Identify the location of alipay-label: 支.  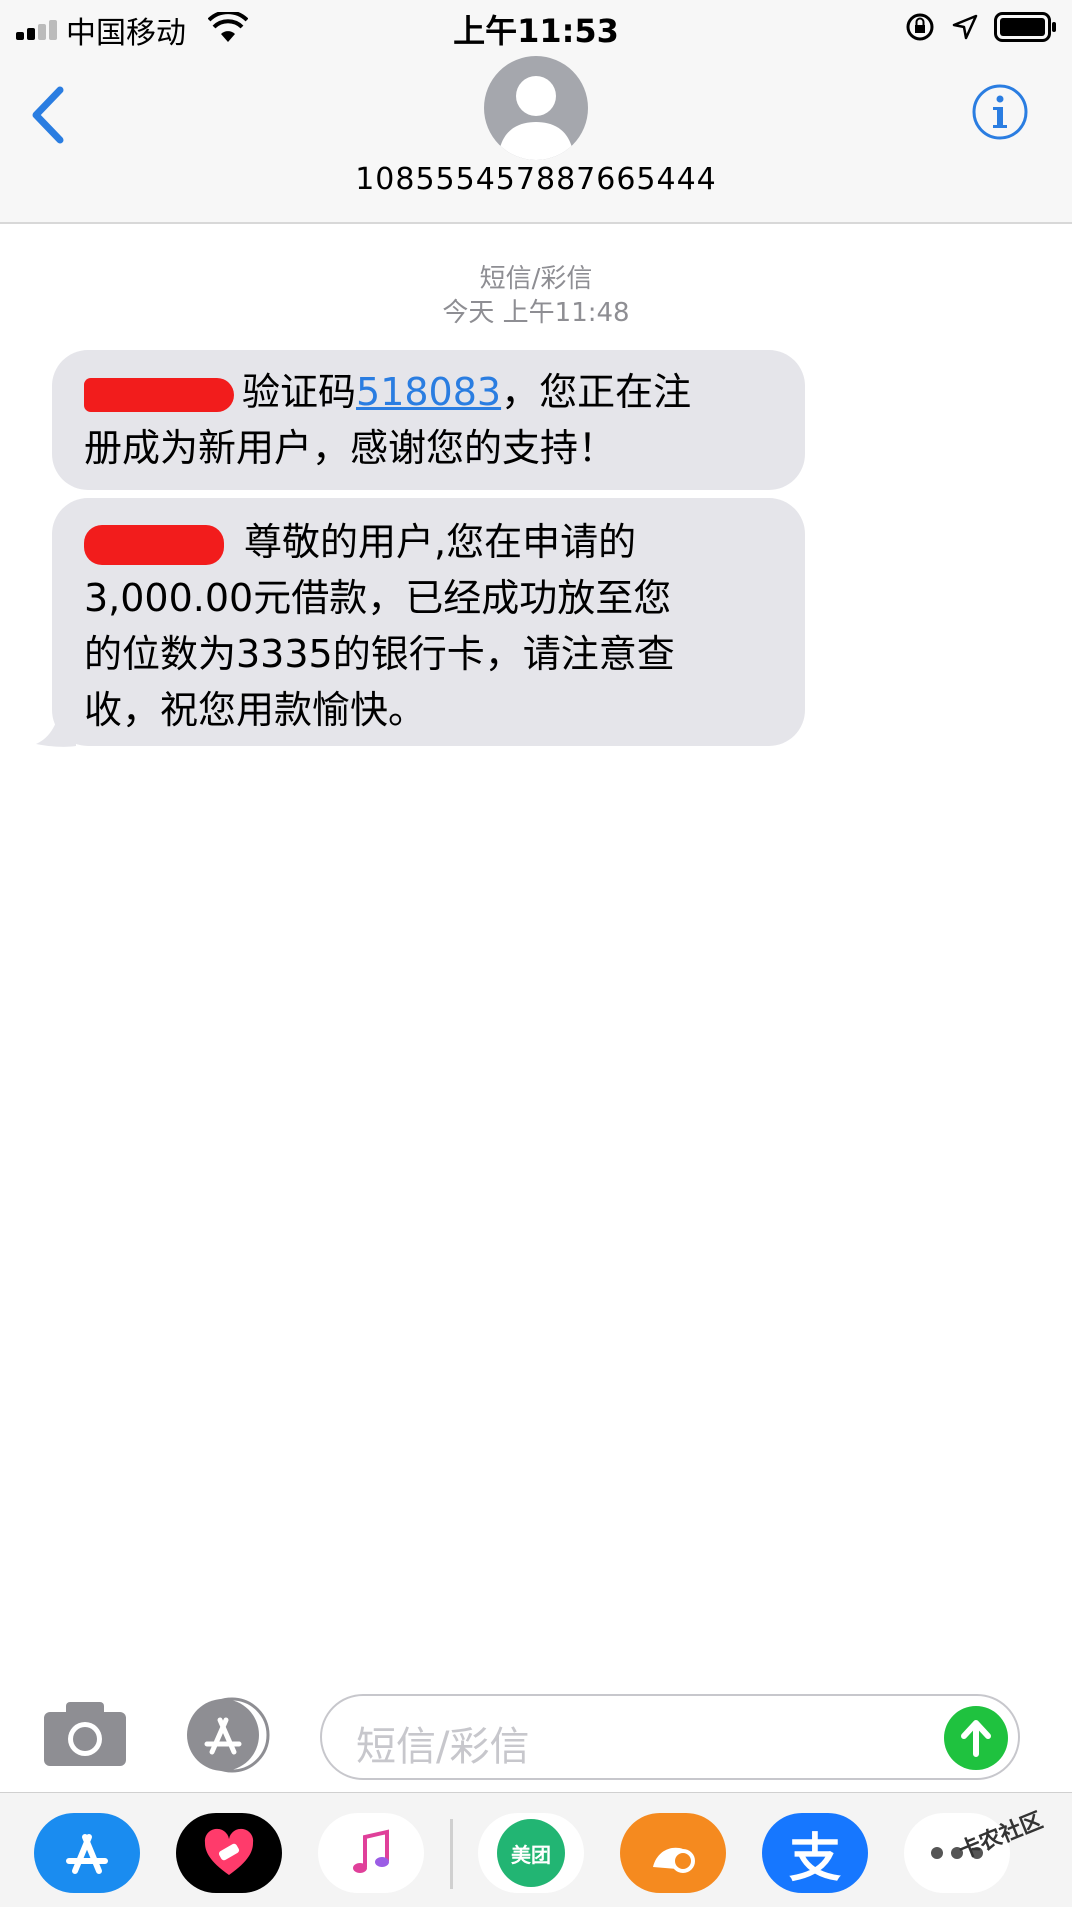
(814, 1858).